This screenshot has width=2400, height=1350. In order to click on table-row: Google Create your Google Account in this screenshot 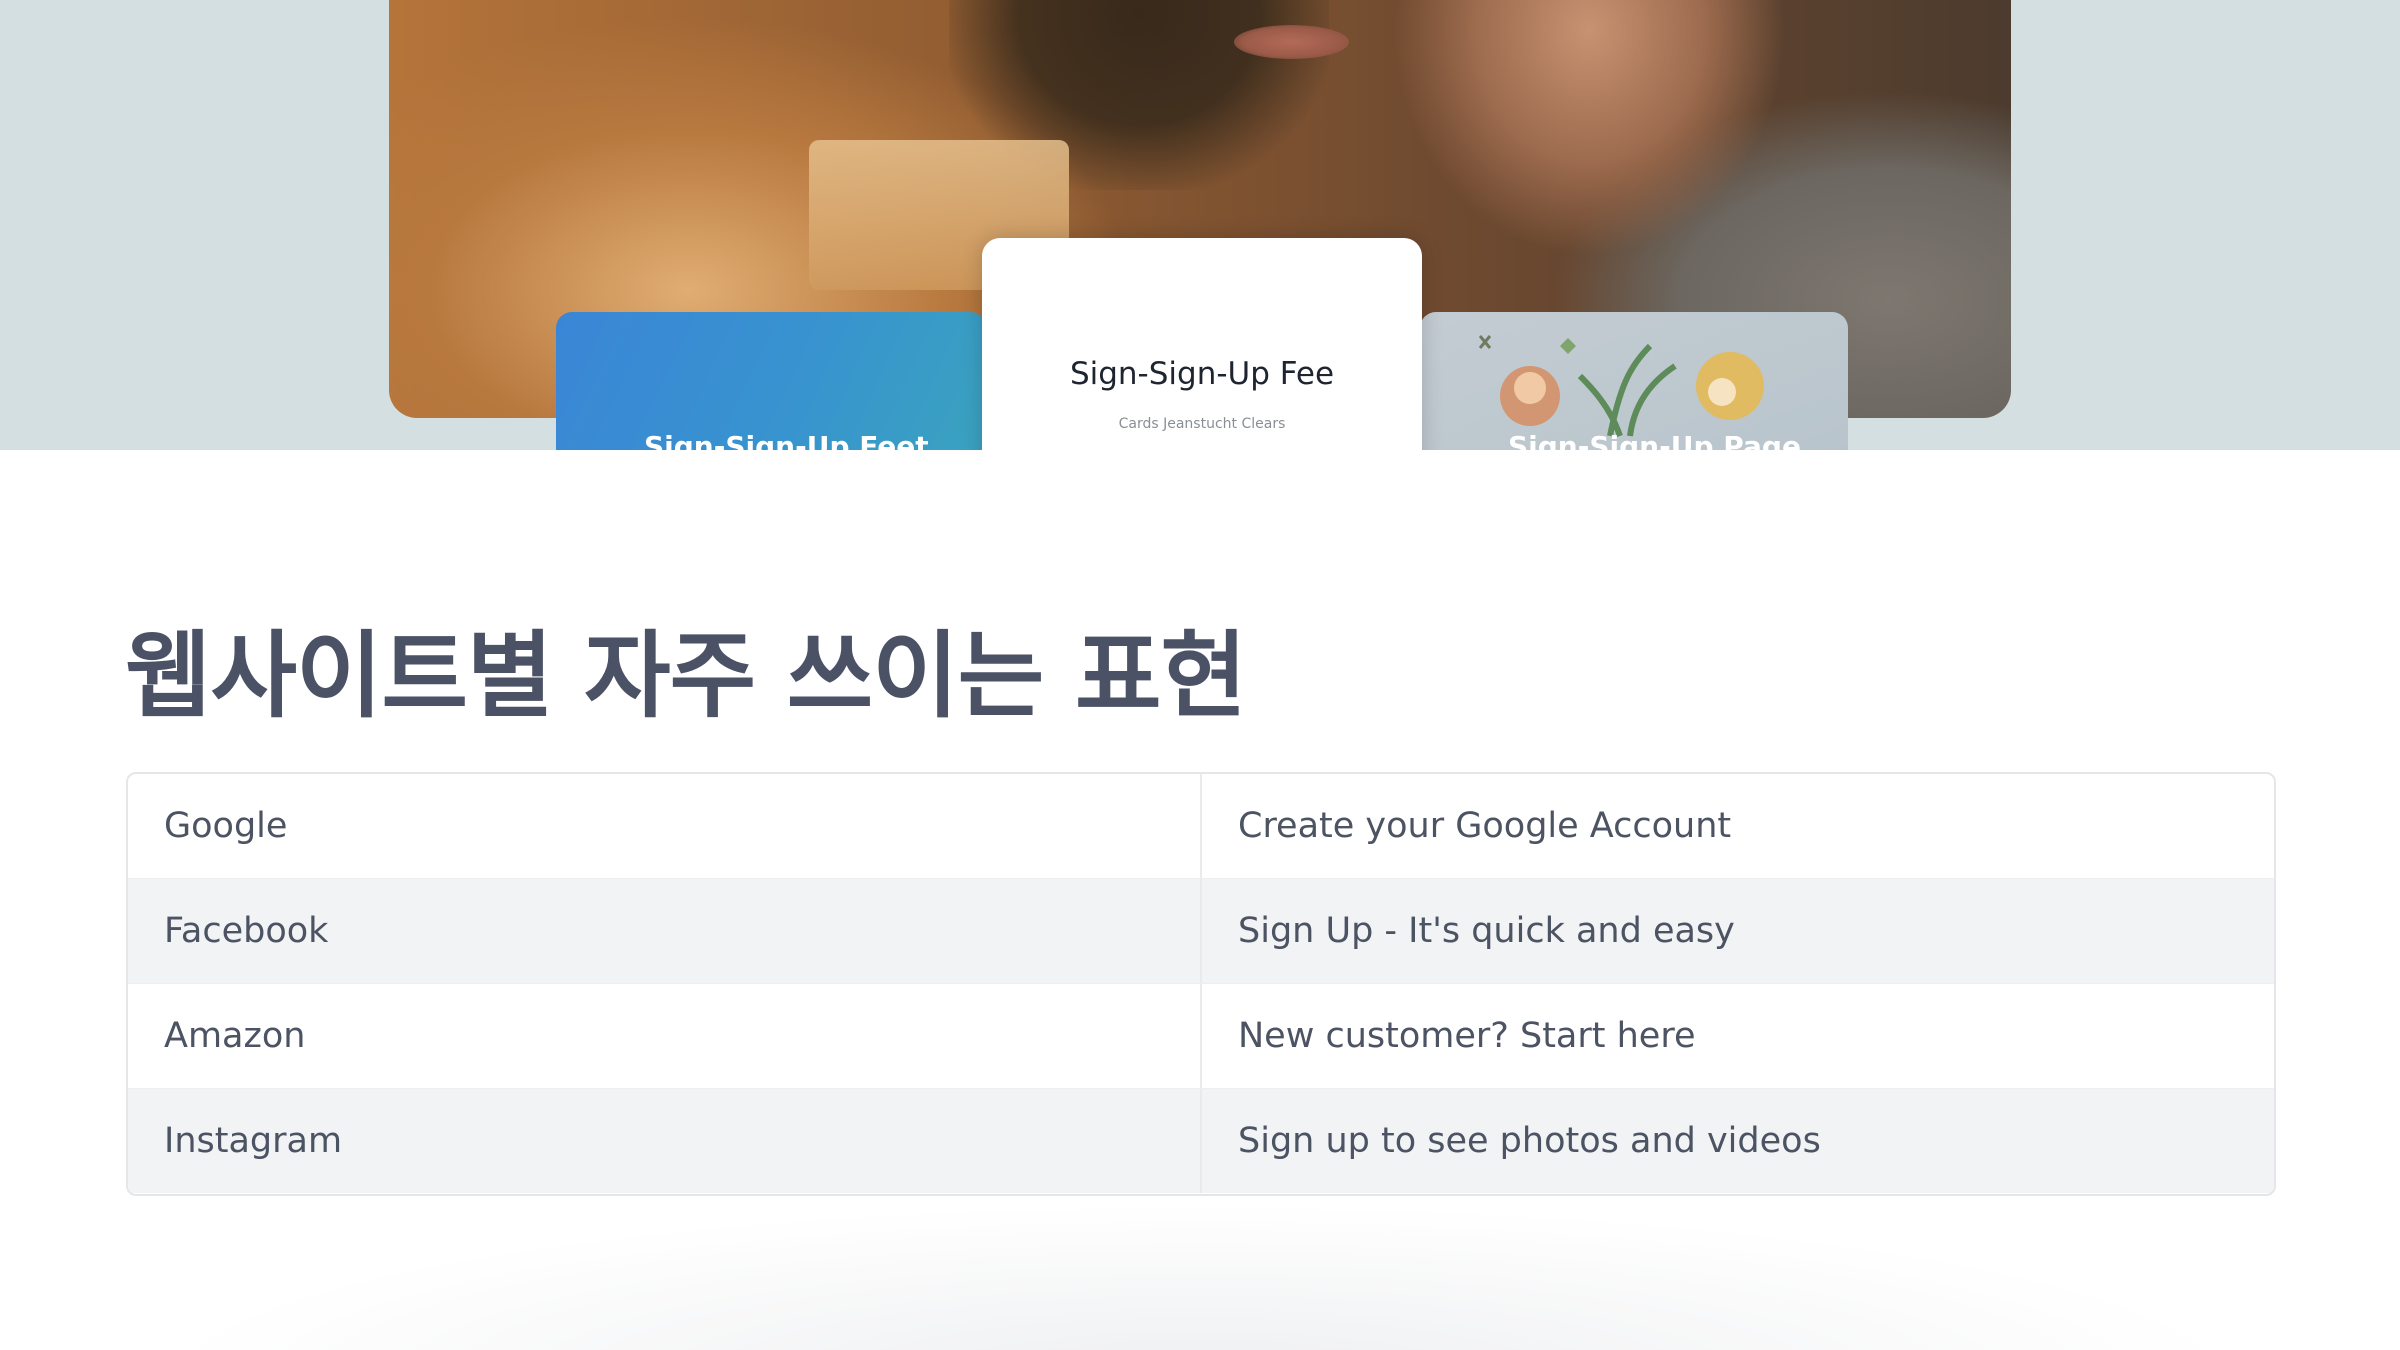, I will do `click(1201, 826)`.